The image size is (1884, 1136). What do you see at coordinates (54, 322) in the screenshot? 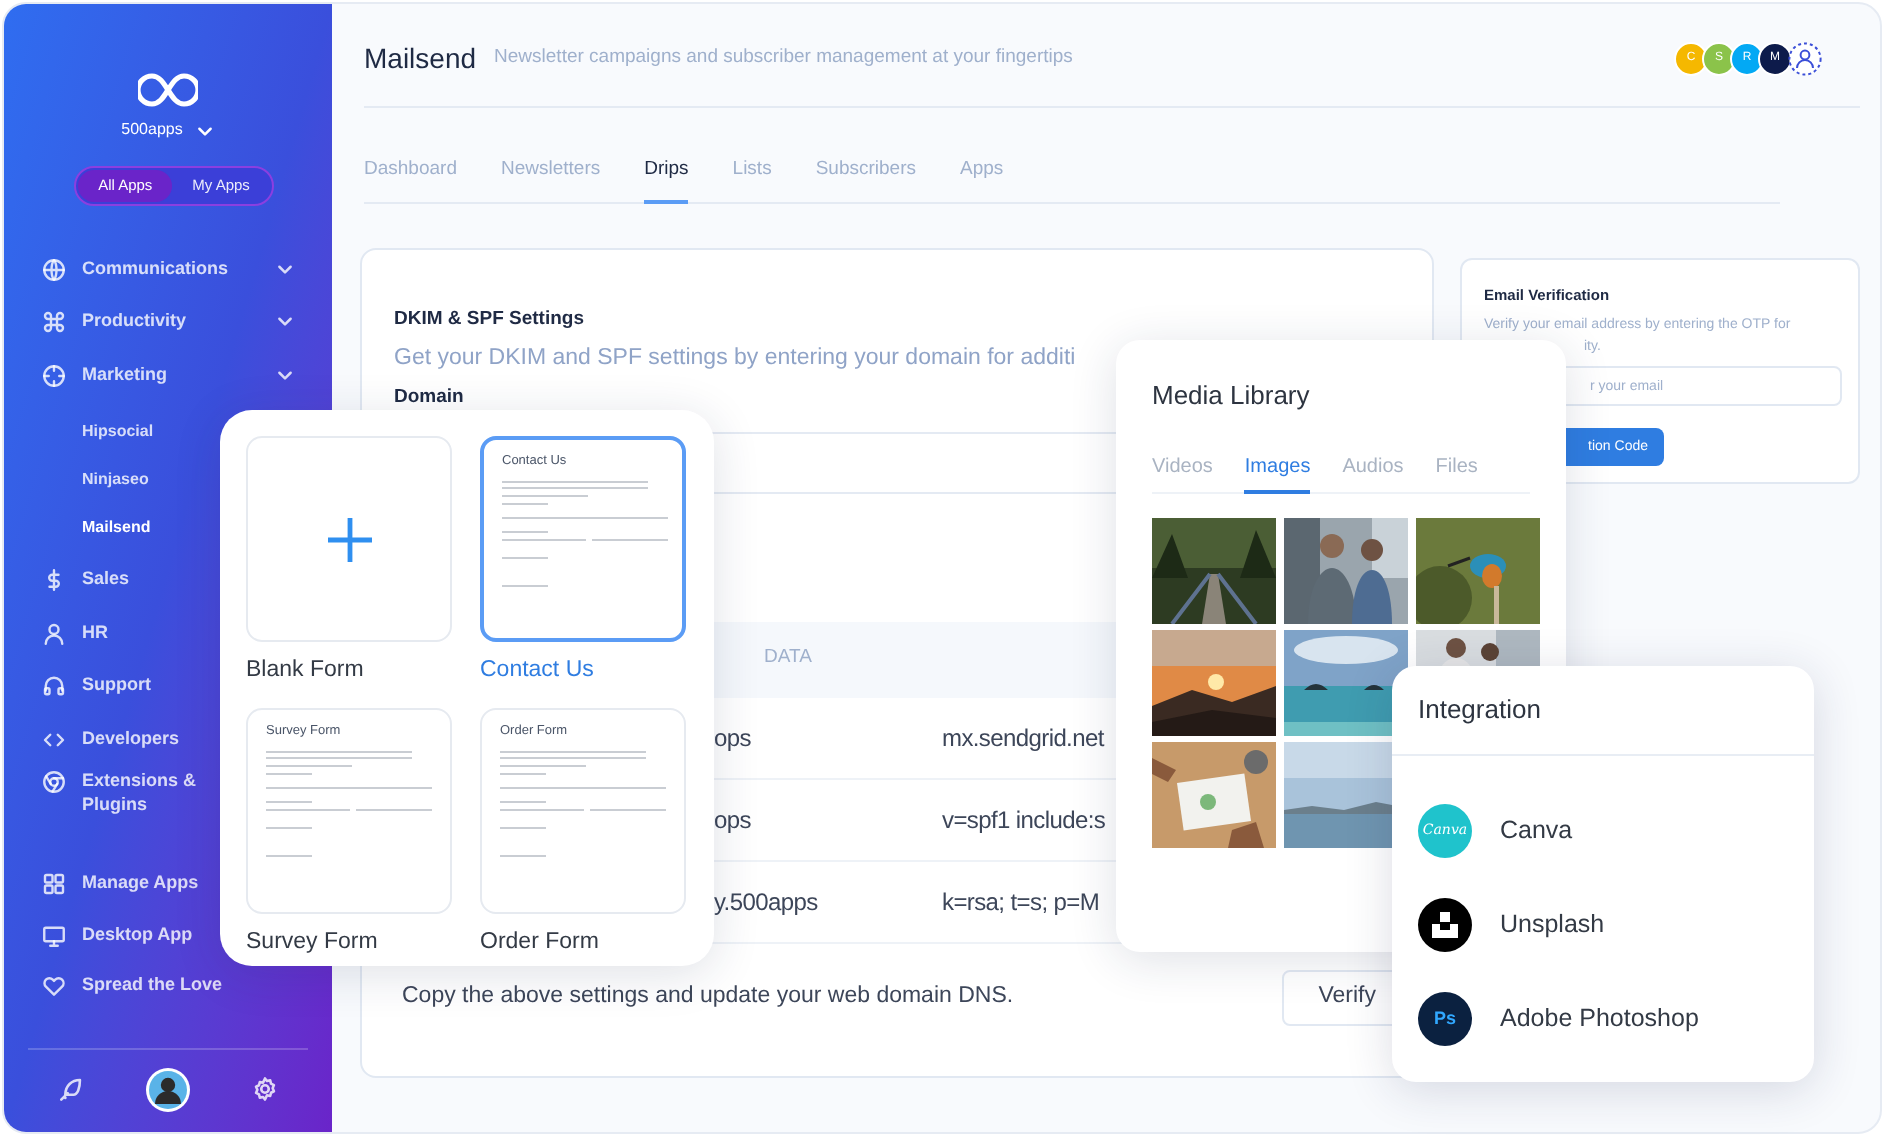
I see `command-icon` at bounding box center [54, 322].